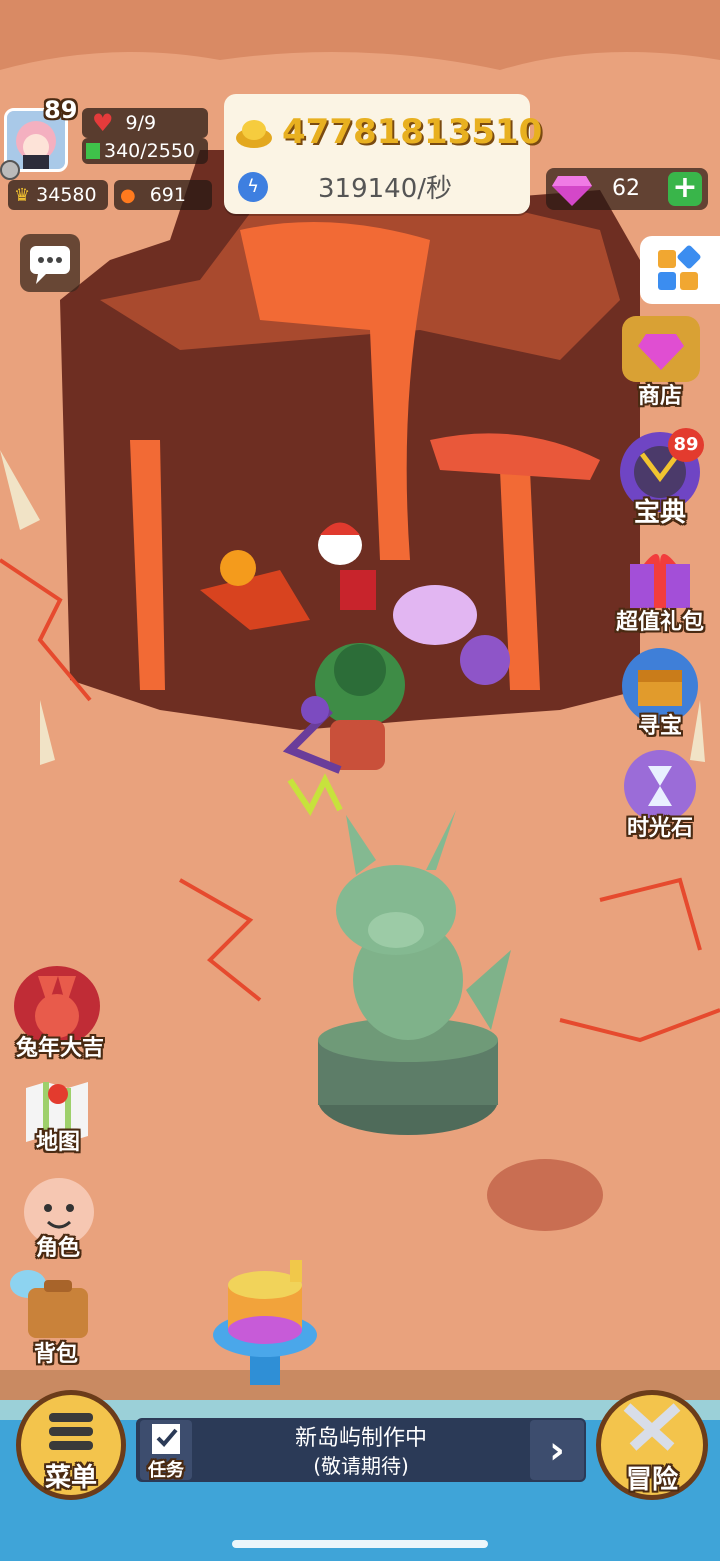  Describe the element at coordinates (660, 510) in the screenshot. I see `codex-label: 宝典` at that location.